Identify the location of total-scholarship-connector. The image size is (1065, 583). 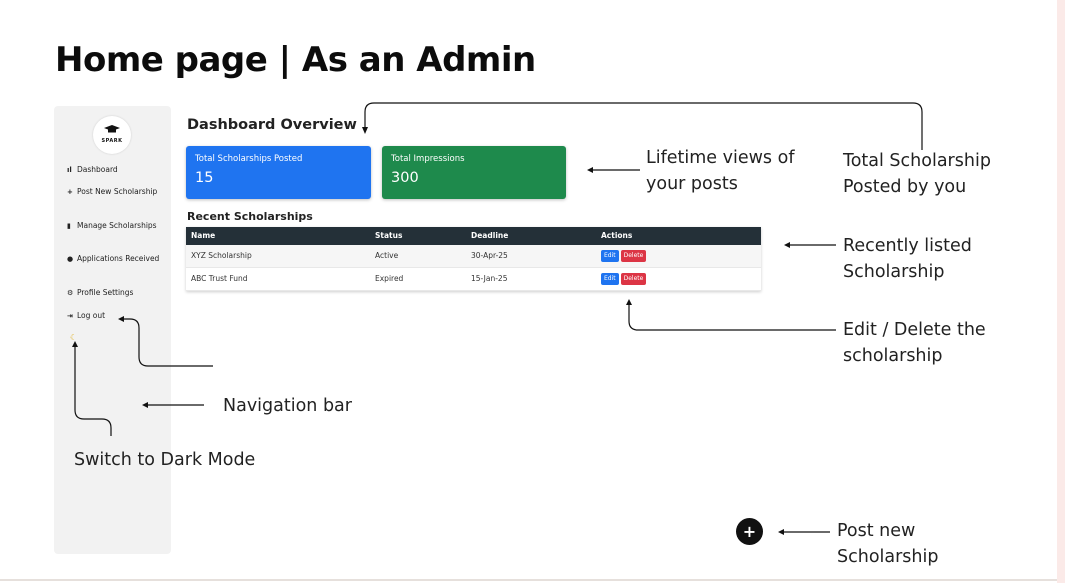
(643, 126).